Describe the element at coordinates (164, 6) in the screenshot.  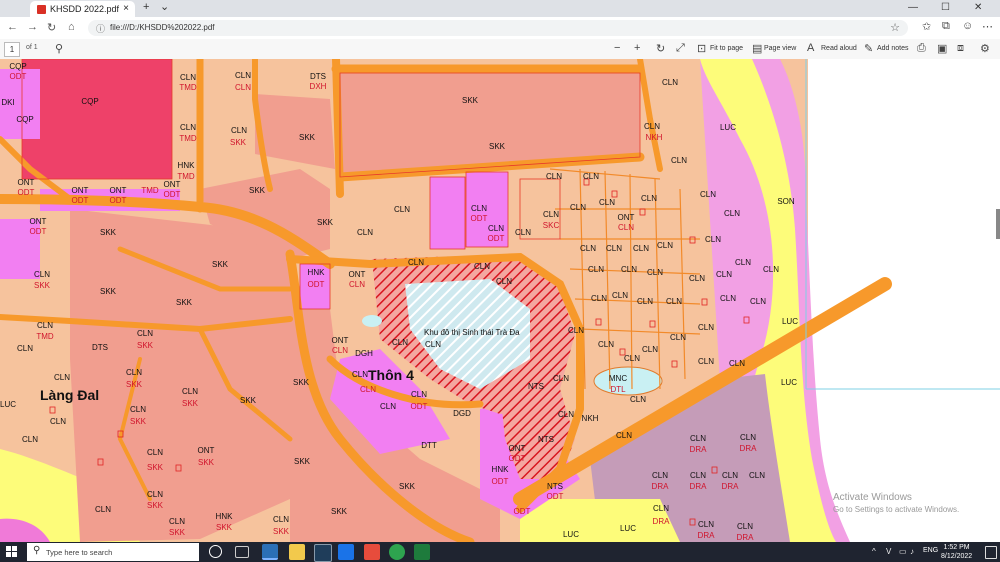
I see `tab-menu-button: ⌄` at that location.